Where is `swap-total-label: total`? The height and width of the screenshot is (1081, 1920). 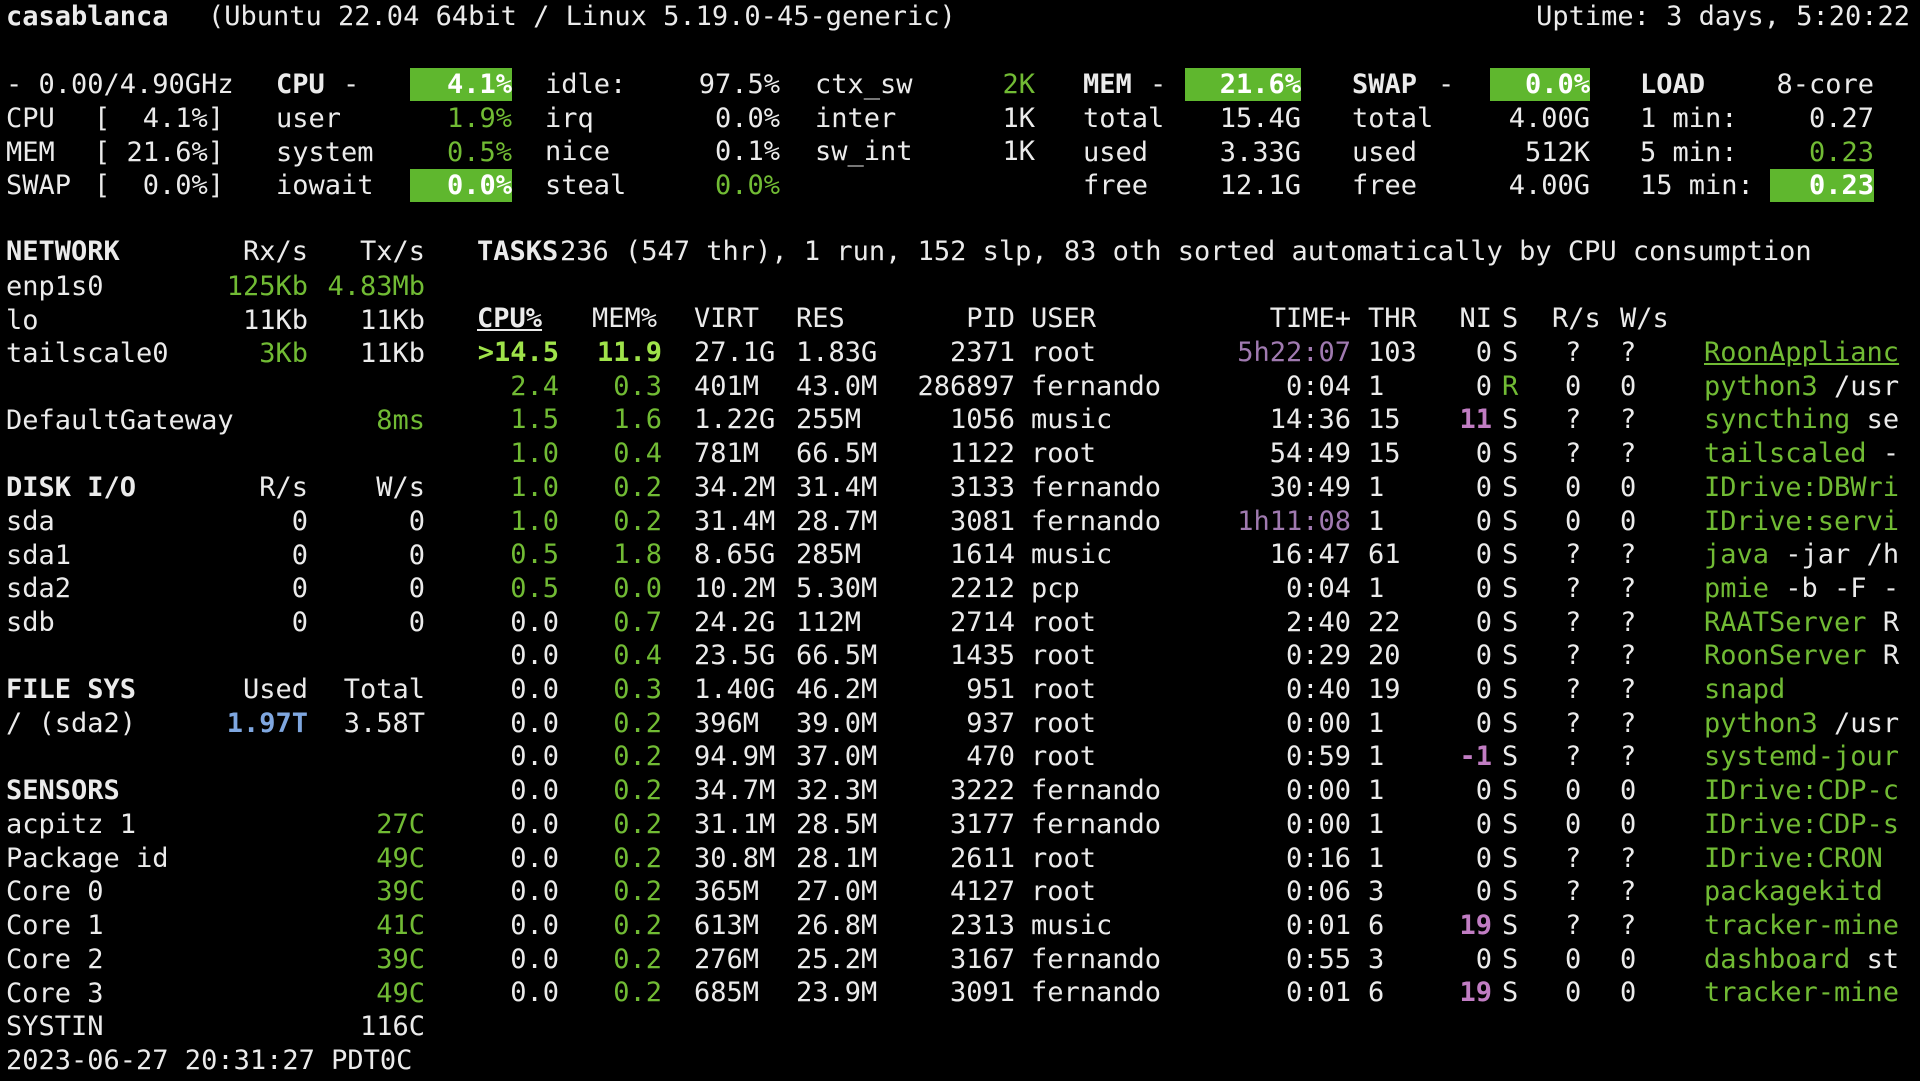
swap-total-label: total is located at coordinates (1393, 118).